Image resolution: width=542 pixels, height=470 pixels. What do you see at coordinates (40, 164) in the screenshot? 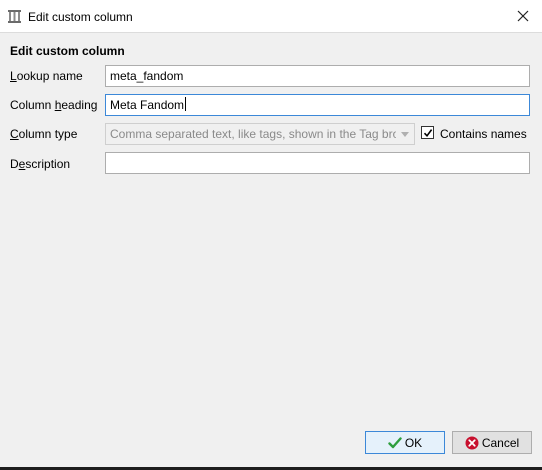
I see `description-label: Description` at bounding box center [40, 164].